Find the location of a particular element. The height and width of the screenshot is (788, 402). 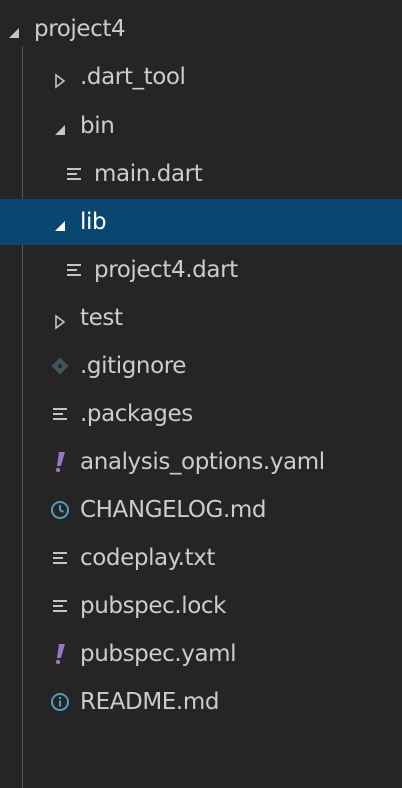

tree-item-label: project4.dart is located at coordinates (166, 270).